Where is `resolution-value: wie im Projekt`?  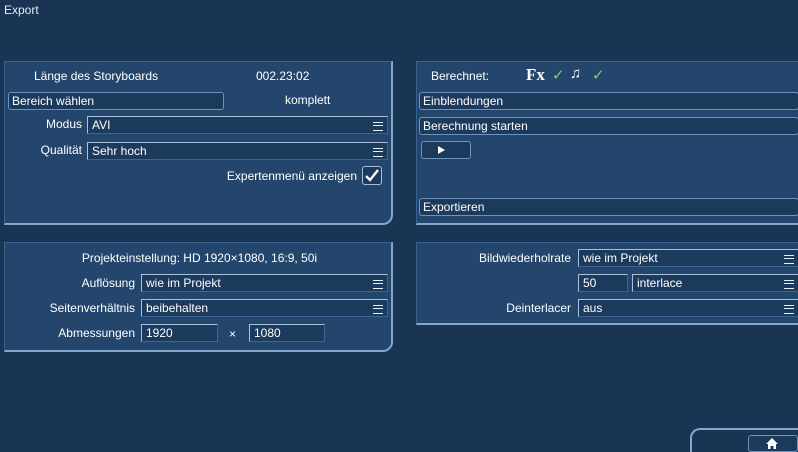
resolution-value: wie im Projekt is located at coordinates (183, 283).